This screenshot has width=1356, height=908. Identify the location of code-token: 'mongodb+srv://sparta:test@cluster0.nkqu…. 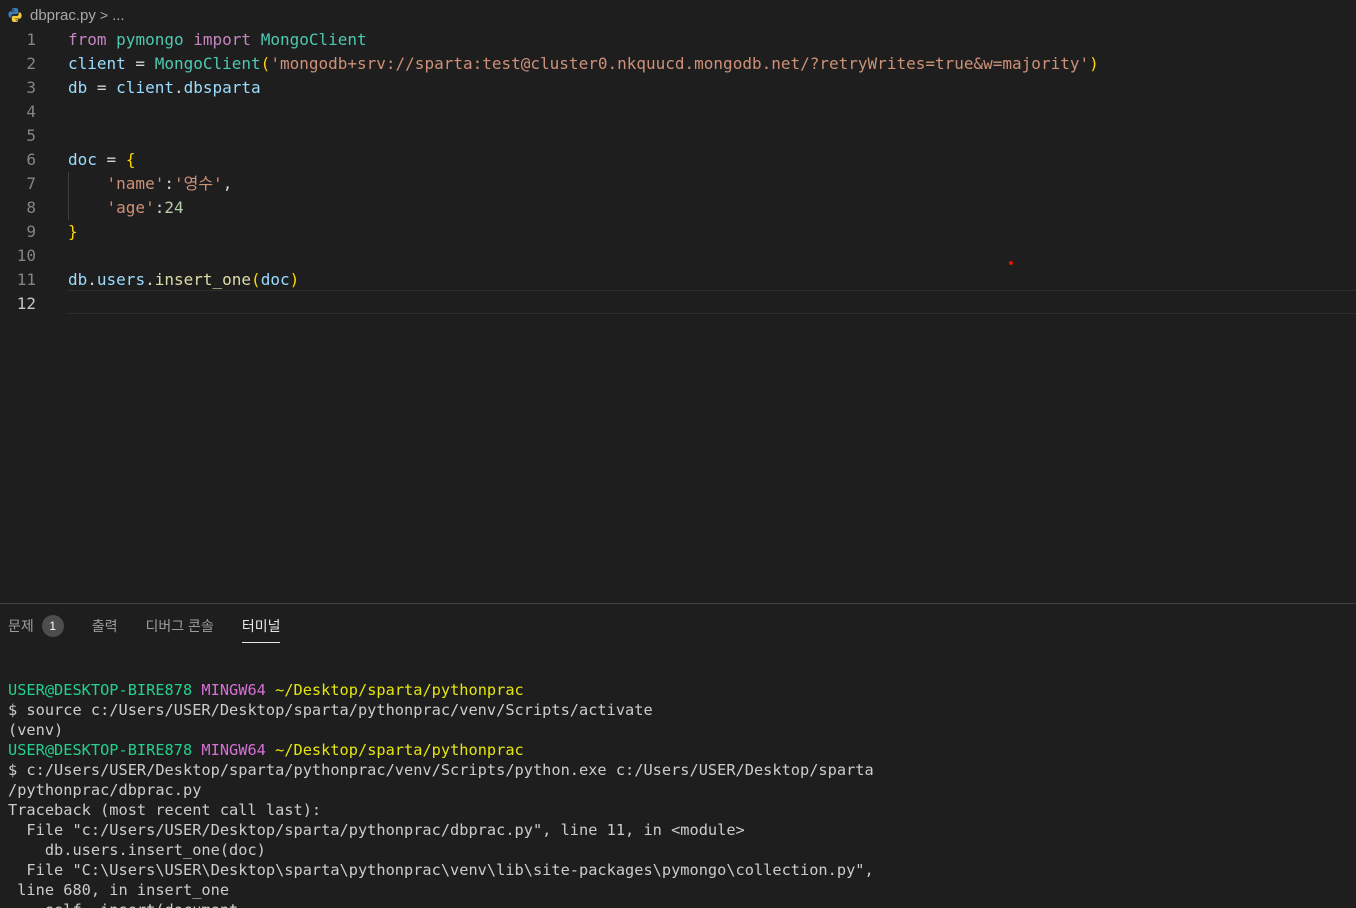
(680, 63).